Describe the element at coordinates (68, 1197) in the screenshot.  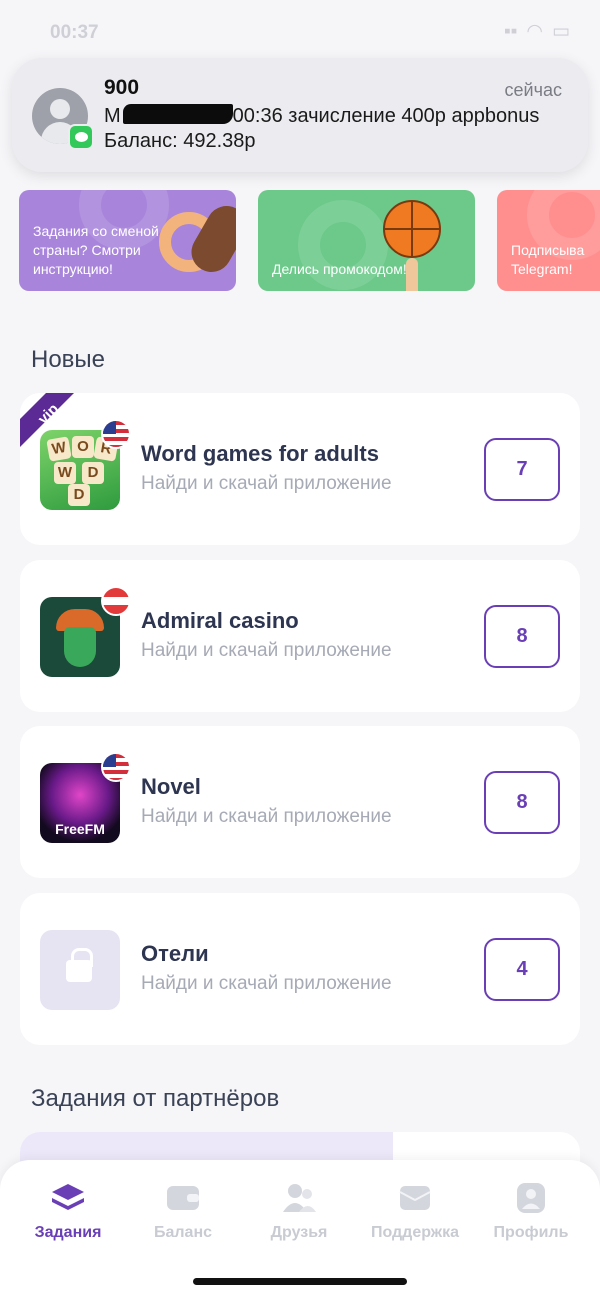
I see `layers-icon` at that location.